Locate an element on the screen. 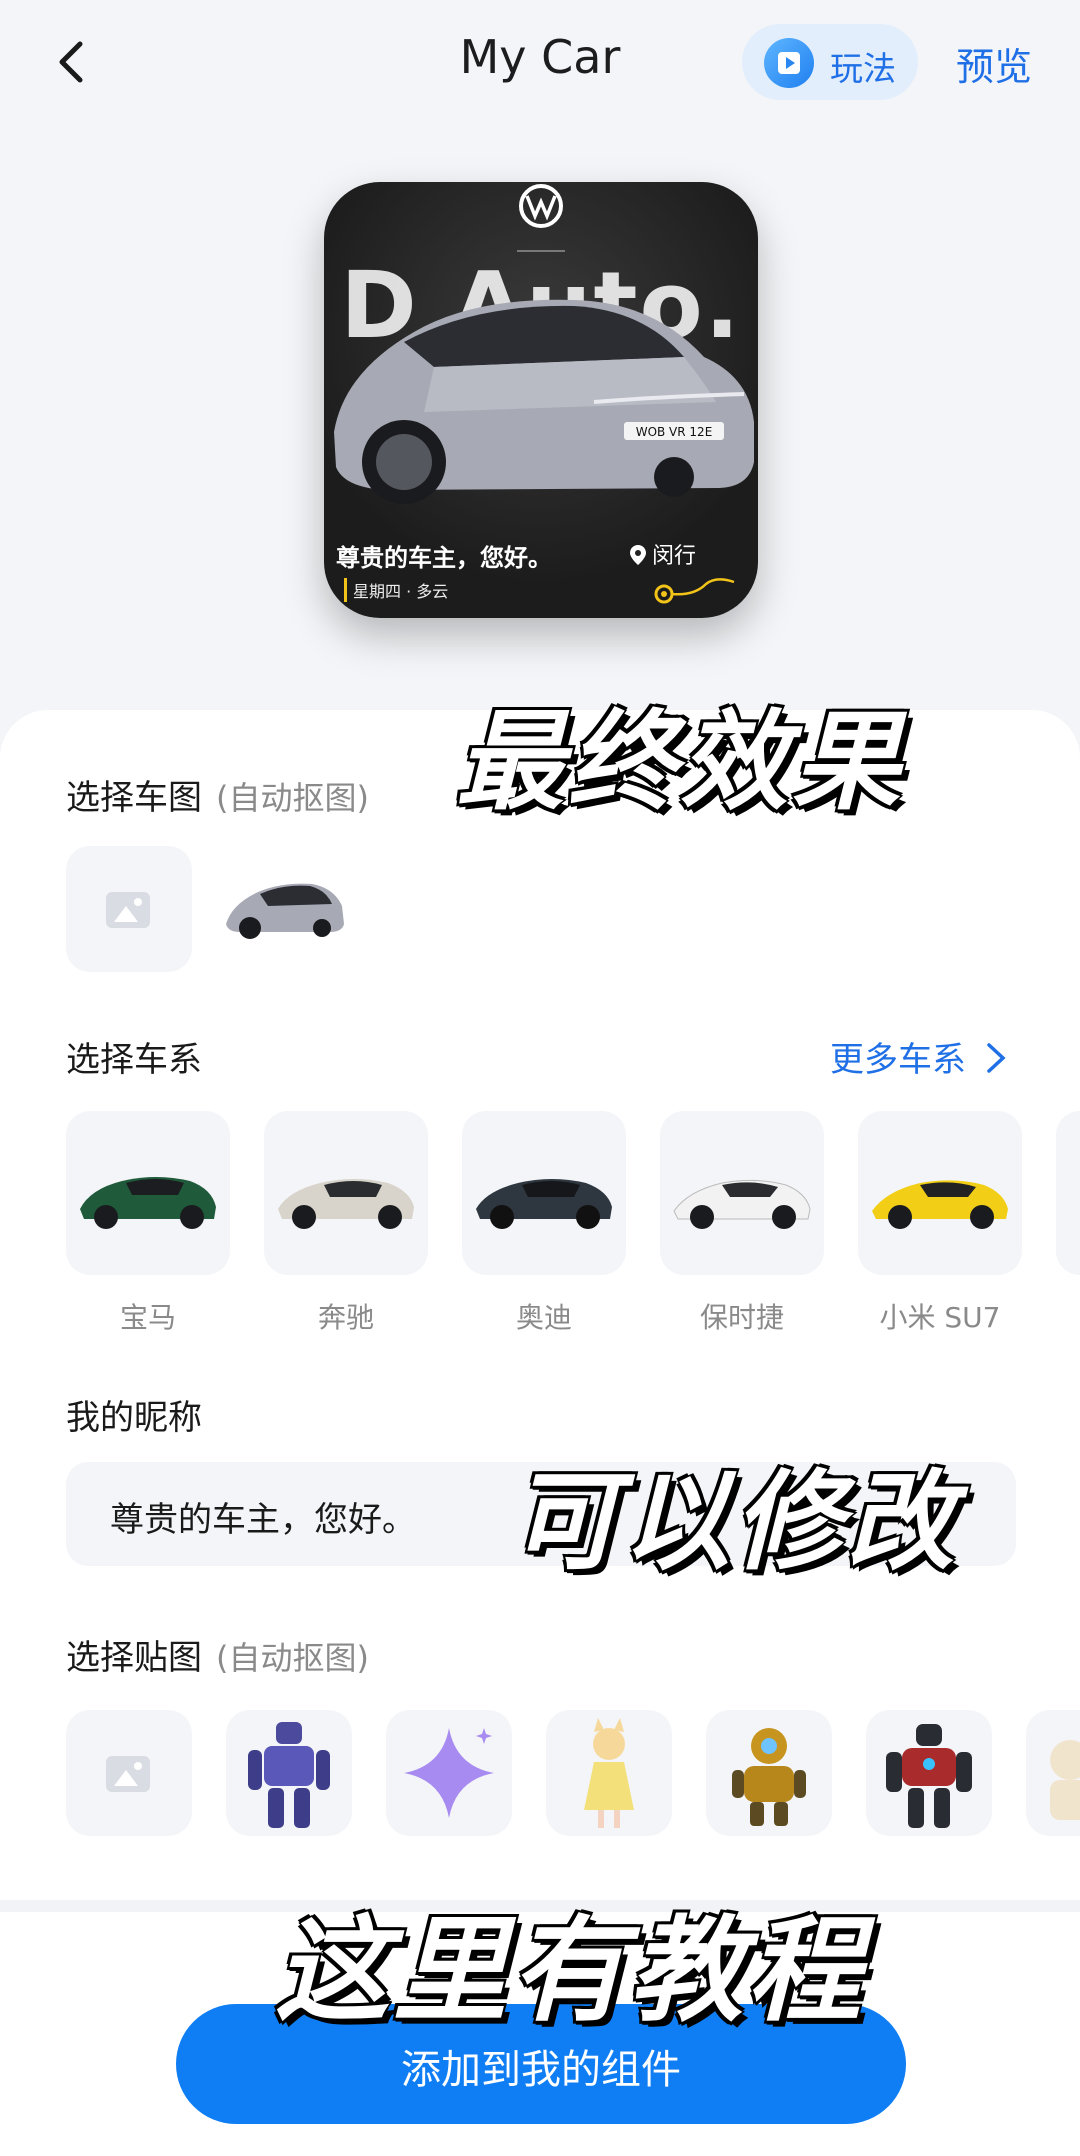 This screenshot has height=2156, width=1080. upload-car-image-tile is located at coordinates (129, 909).